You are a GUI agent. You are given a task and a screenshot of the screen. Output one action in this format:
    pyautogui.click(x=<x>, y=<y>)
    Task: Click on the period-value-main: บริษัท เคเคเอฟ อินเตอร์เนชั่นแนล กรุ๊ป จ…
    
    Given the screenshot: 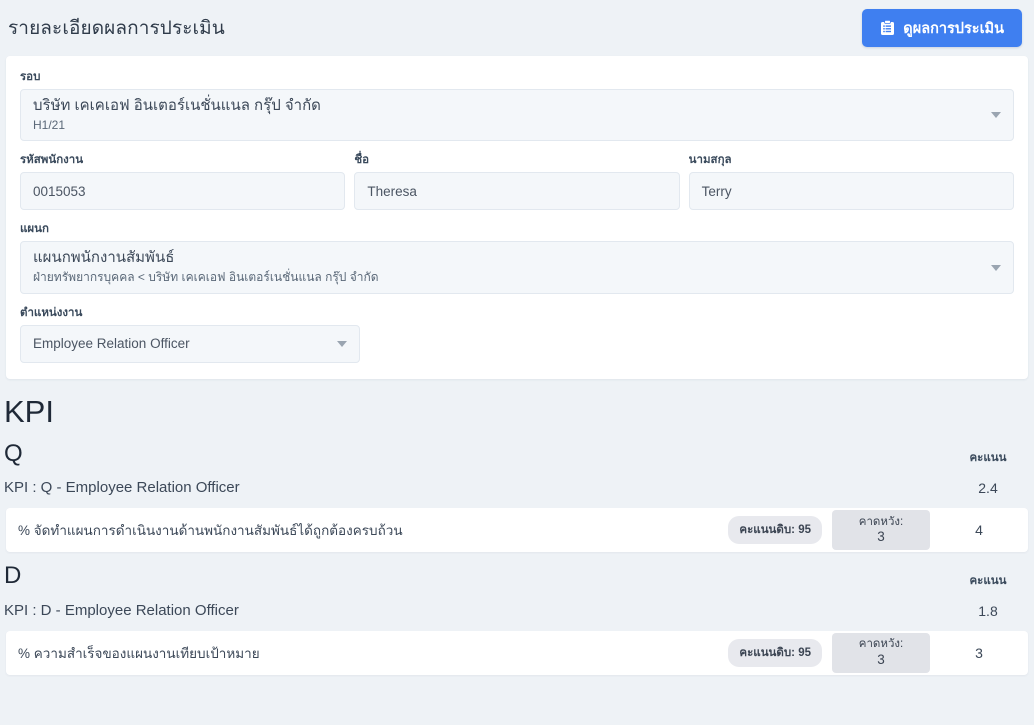 What is the action you would take?
    pyautogui.click(x=177, y=105)
    